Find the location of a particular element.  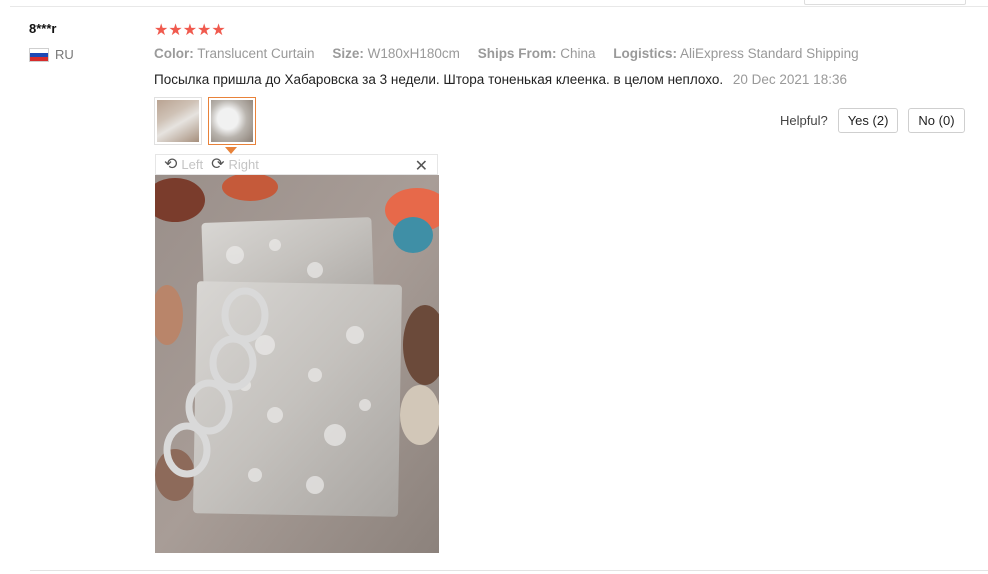

rotate-right-button: ⟳ Right is located at coordinates (235, 164).